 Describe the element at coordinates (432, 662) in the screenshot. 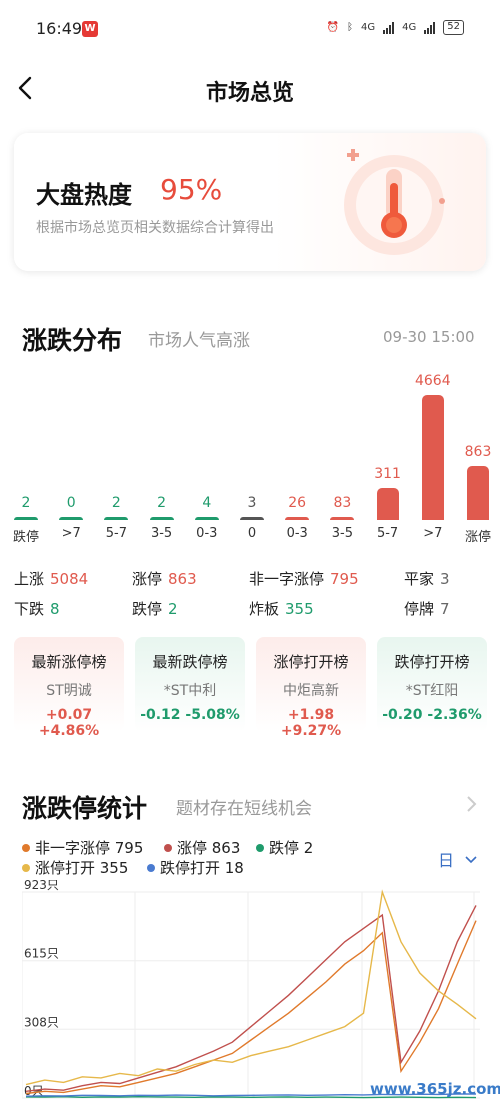

I see `rank-title: 跌停打开榜` at that location.